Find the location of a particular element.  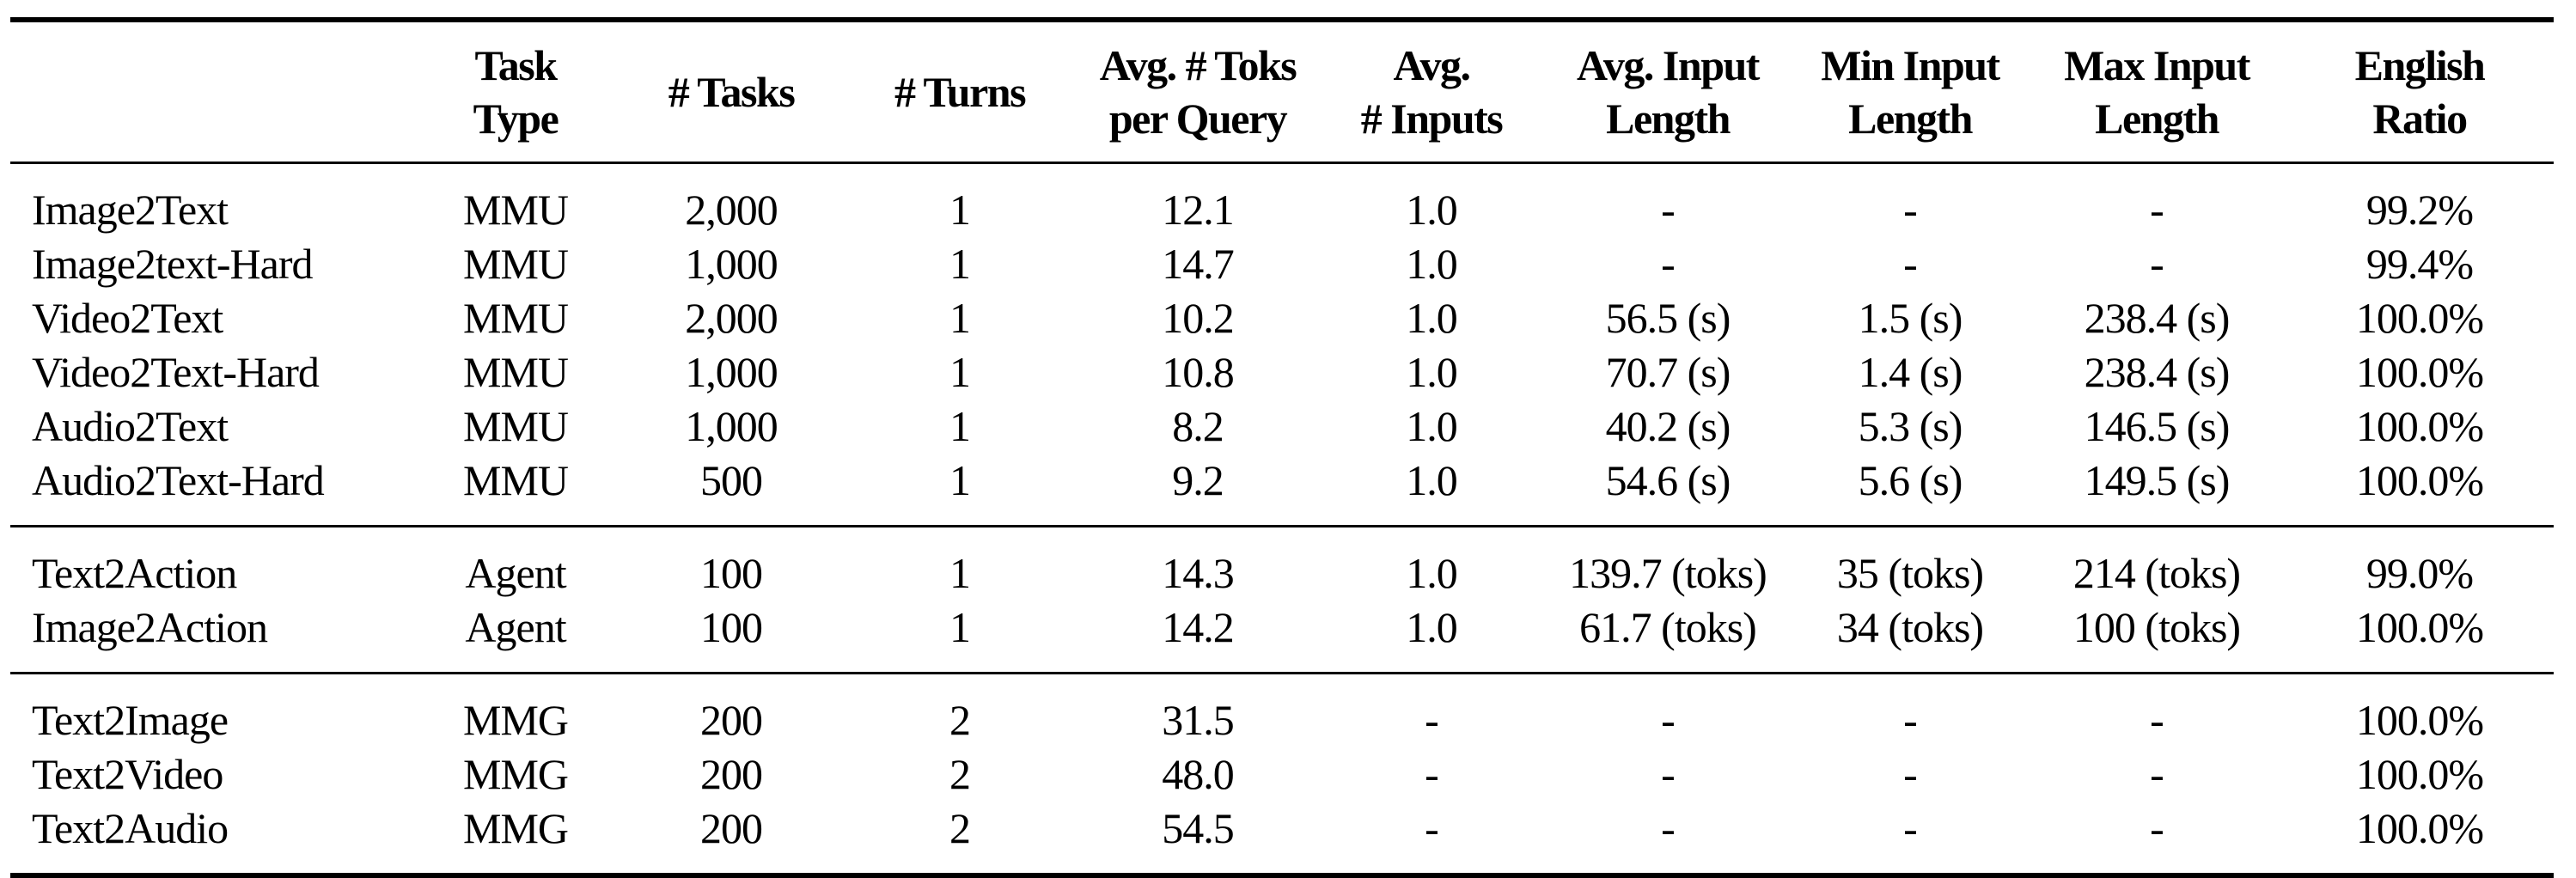

header-name is located at coordinates (211, 91).